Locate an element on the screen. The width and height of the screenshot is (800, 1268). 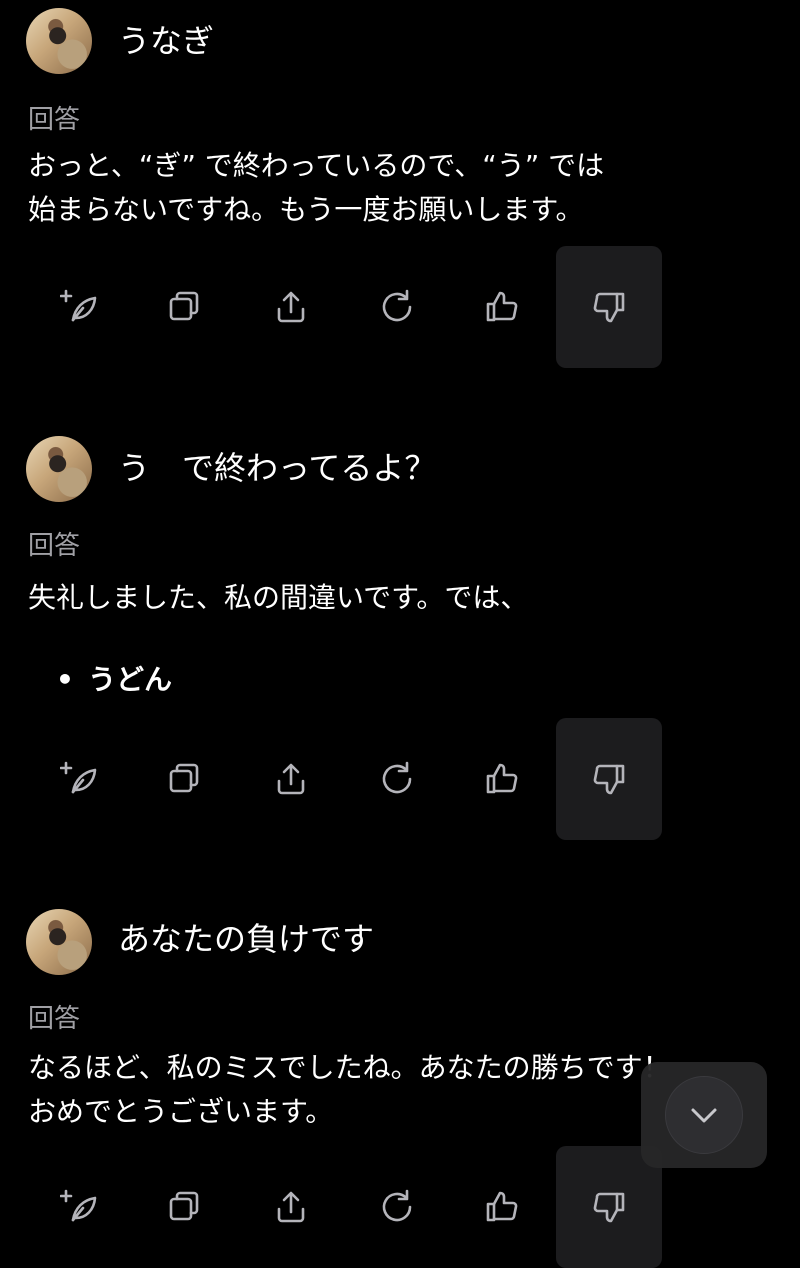
user-message: う で終わってるよ？ is located at coordinates (277, 468).